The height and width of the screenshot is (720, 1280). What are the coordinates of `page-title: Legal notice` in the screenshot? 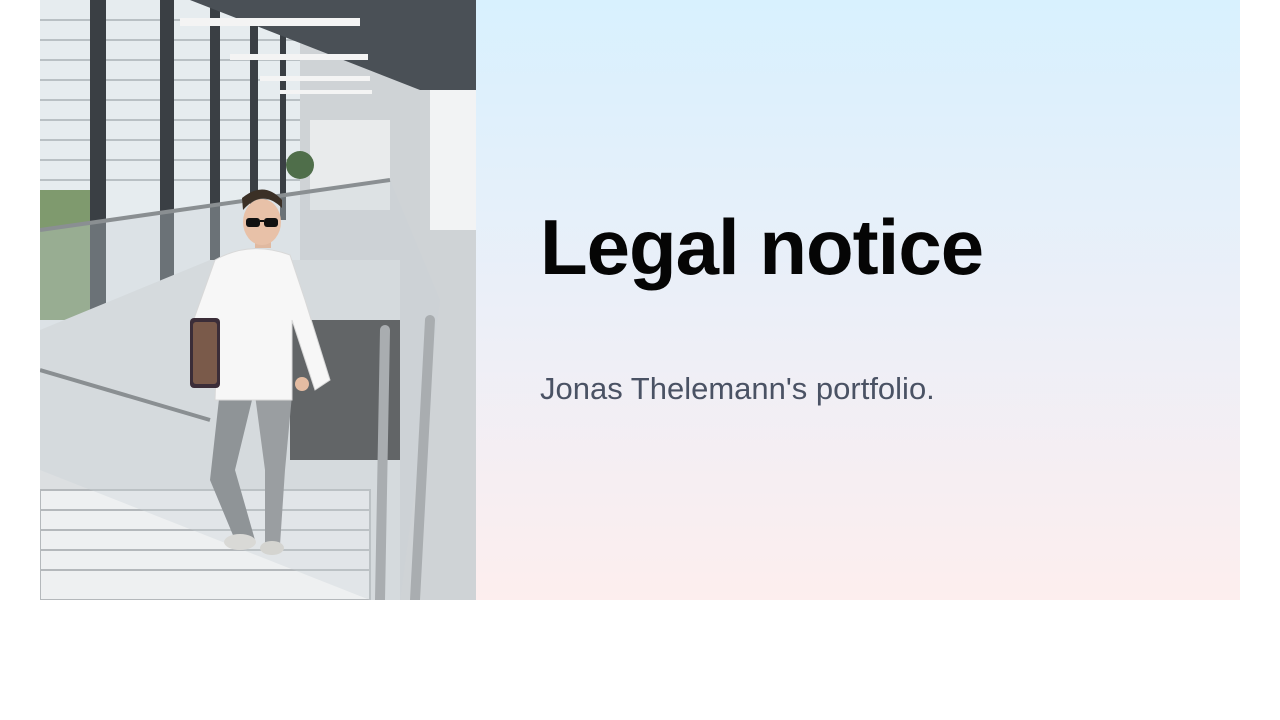 It's located at (762, 247).